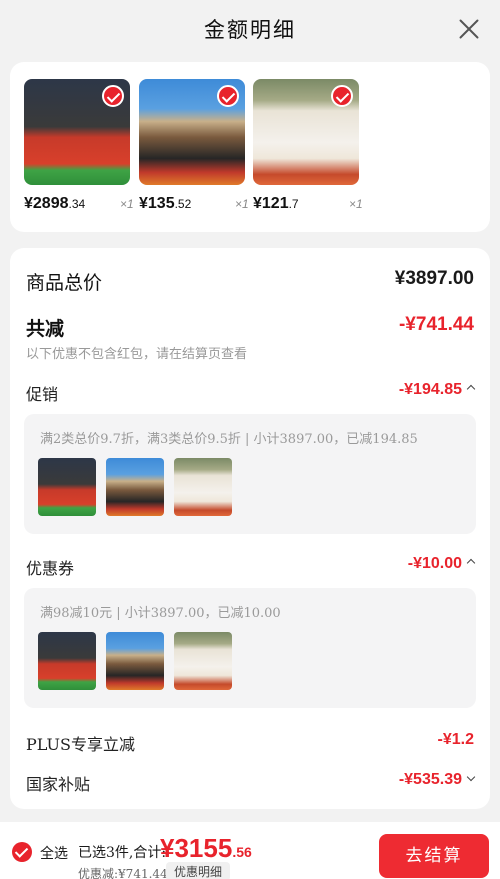 This screenshot has height=879, width=500. Describe the element at coordinates (165, 203) in the screenshot. I see `product-price: ¥135.52` at that location.